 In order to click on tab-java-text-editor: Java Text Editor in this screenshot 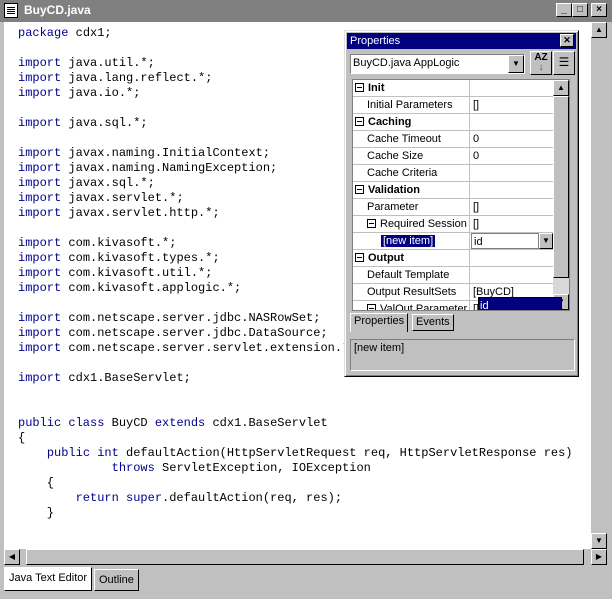, I will do `click(48, 579)`.